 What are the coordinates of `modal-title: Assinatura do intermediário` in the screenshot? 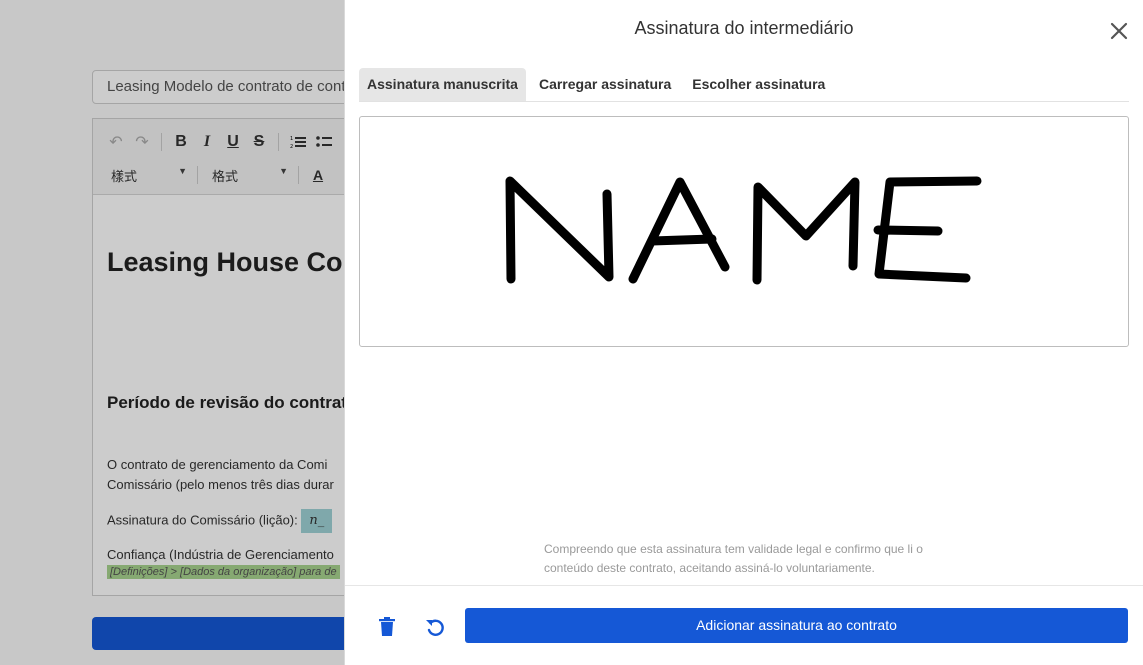 It's located at (744, 28).